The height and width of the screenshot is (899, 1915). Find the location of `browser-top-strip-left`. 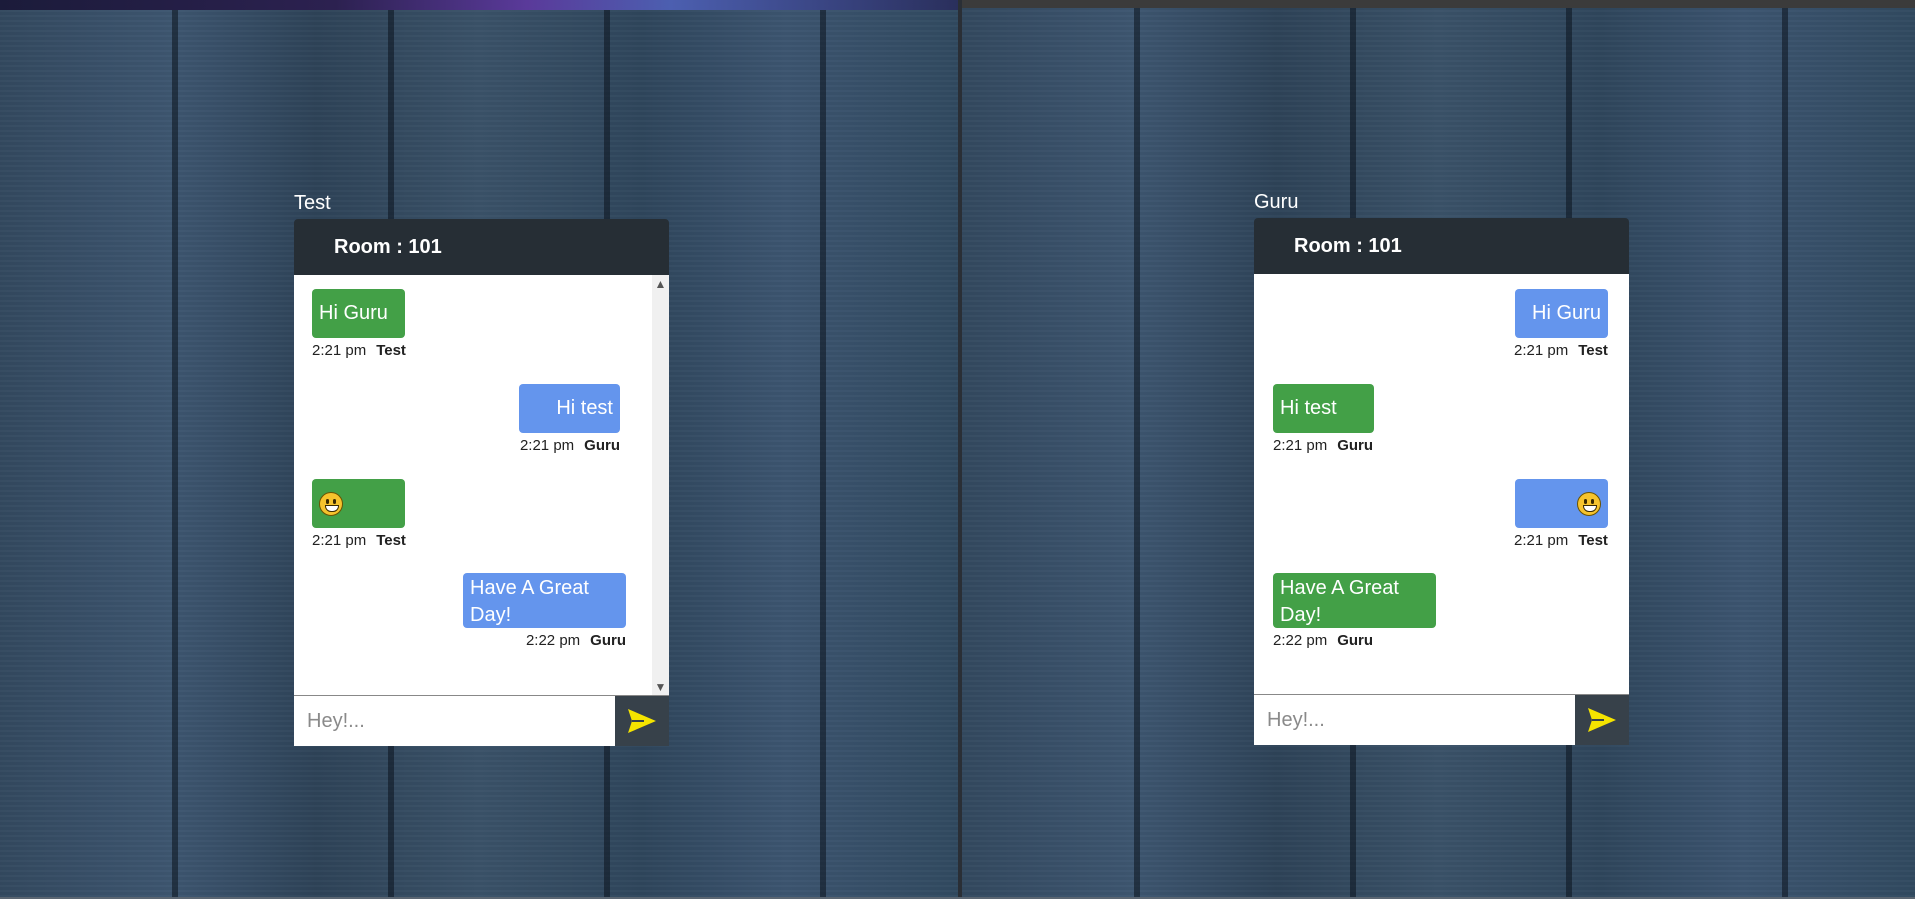

browser-top-strip-left is located at coordinates (479, 5).